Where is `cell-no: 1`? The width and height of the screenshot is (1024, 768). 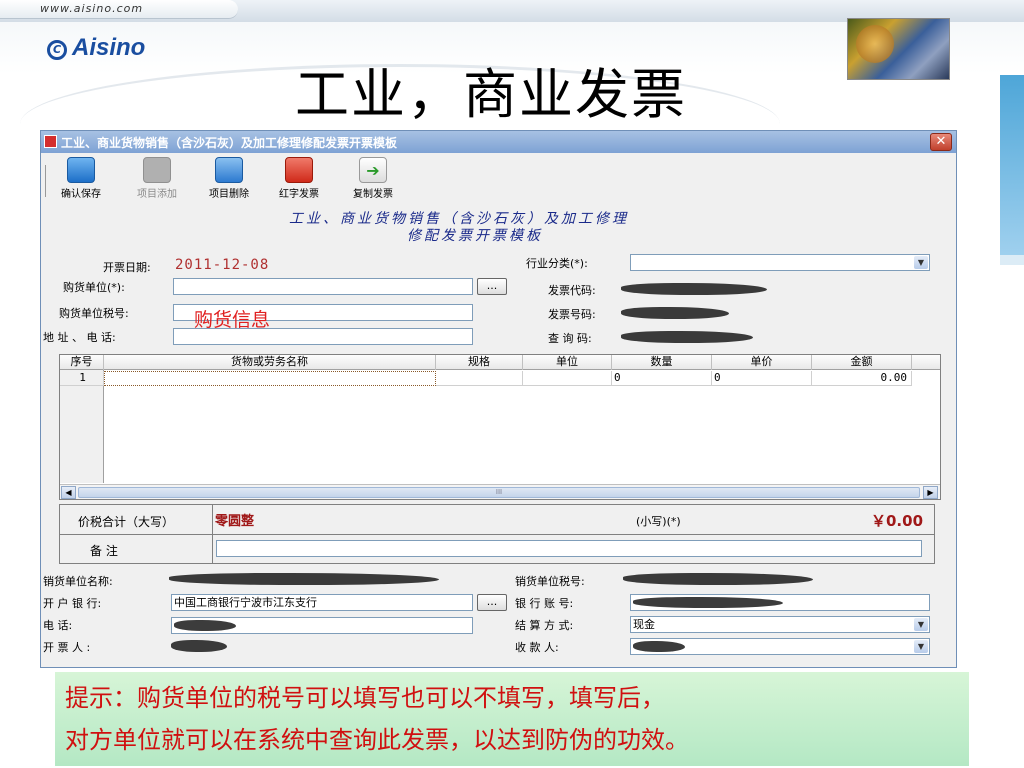
cell-no: 1 is located at coordinates (82, 378).